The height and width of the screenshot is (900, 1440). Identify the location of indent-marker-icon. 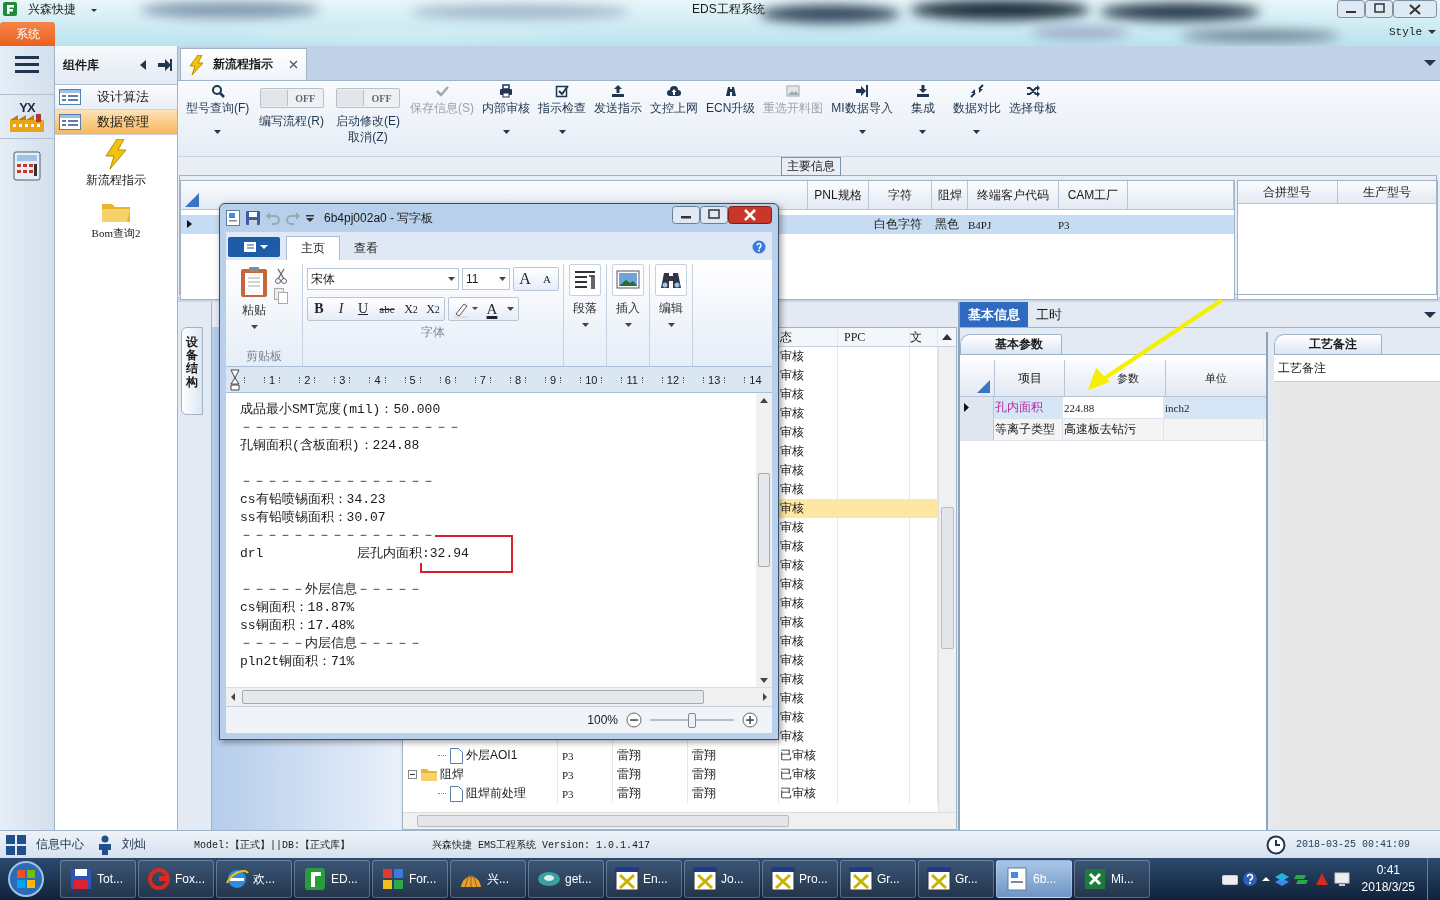
(235, 379).